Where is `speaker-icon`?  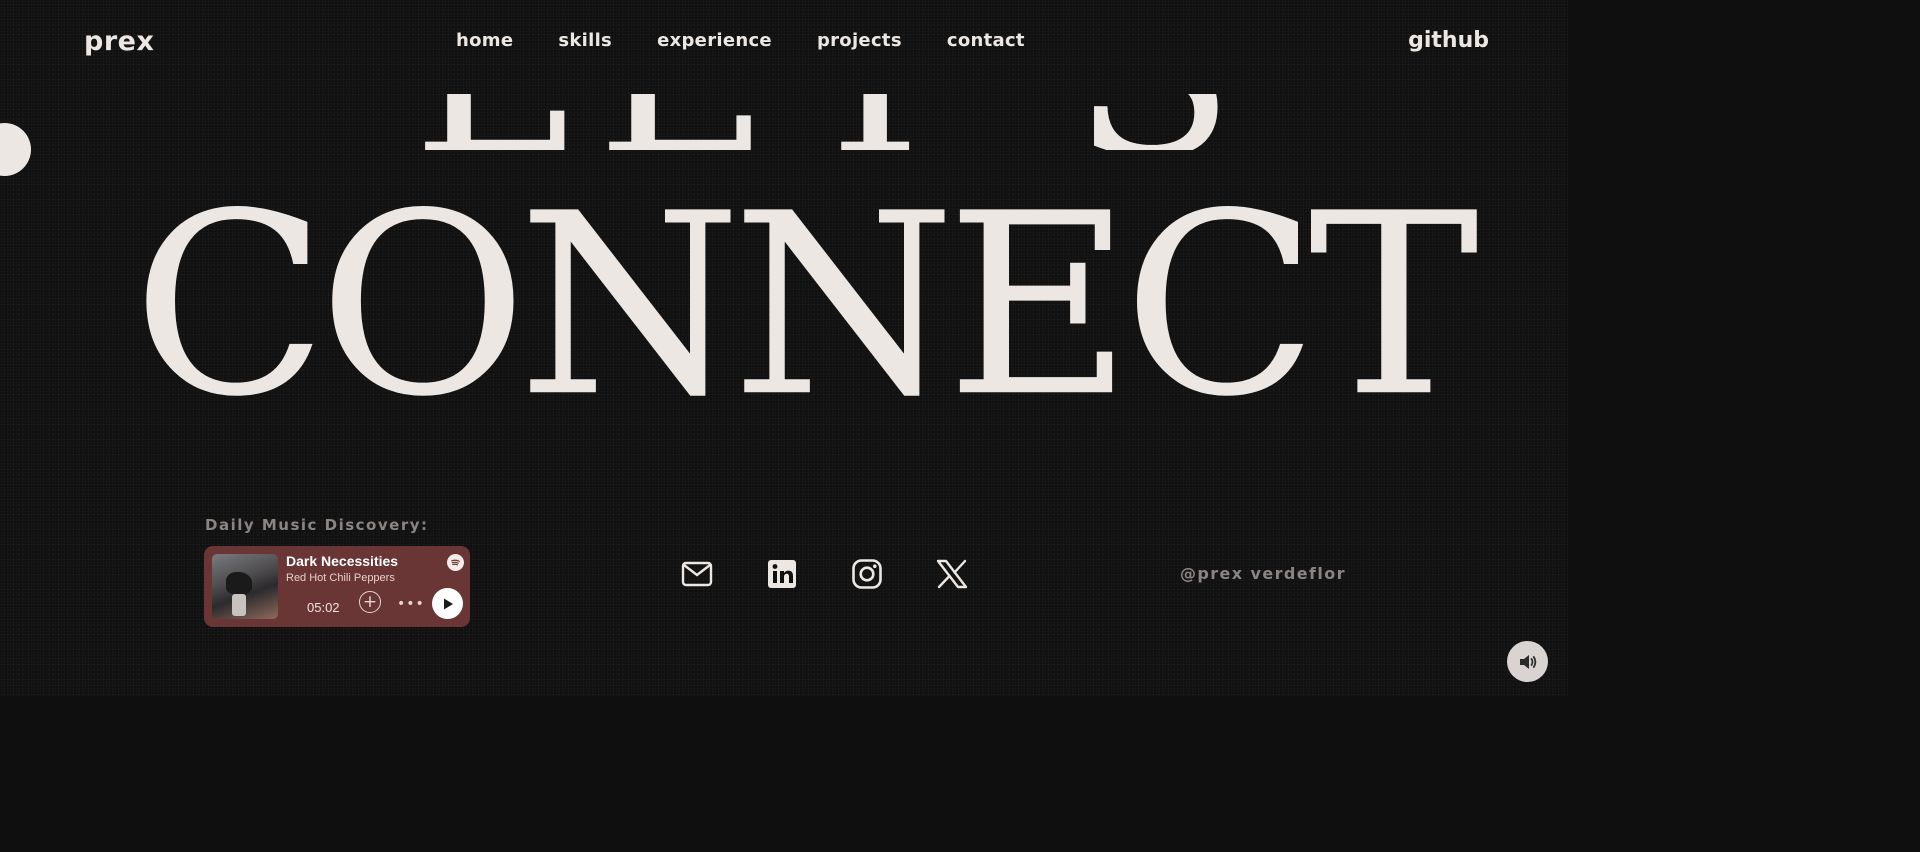 speaker-icon is located at coordinates (1527, 661).